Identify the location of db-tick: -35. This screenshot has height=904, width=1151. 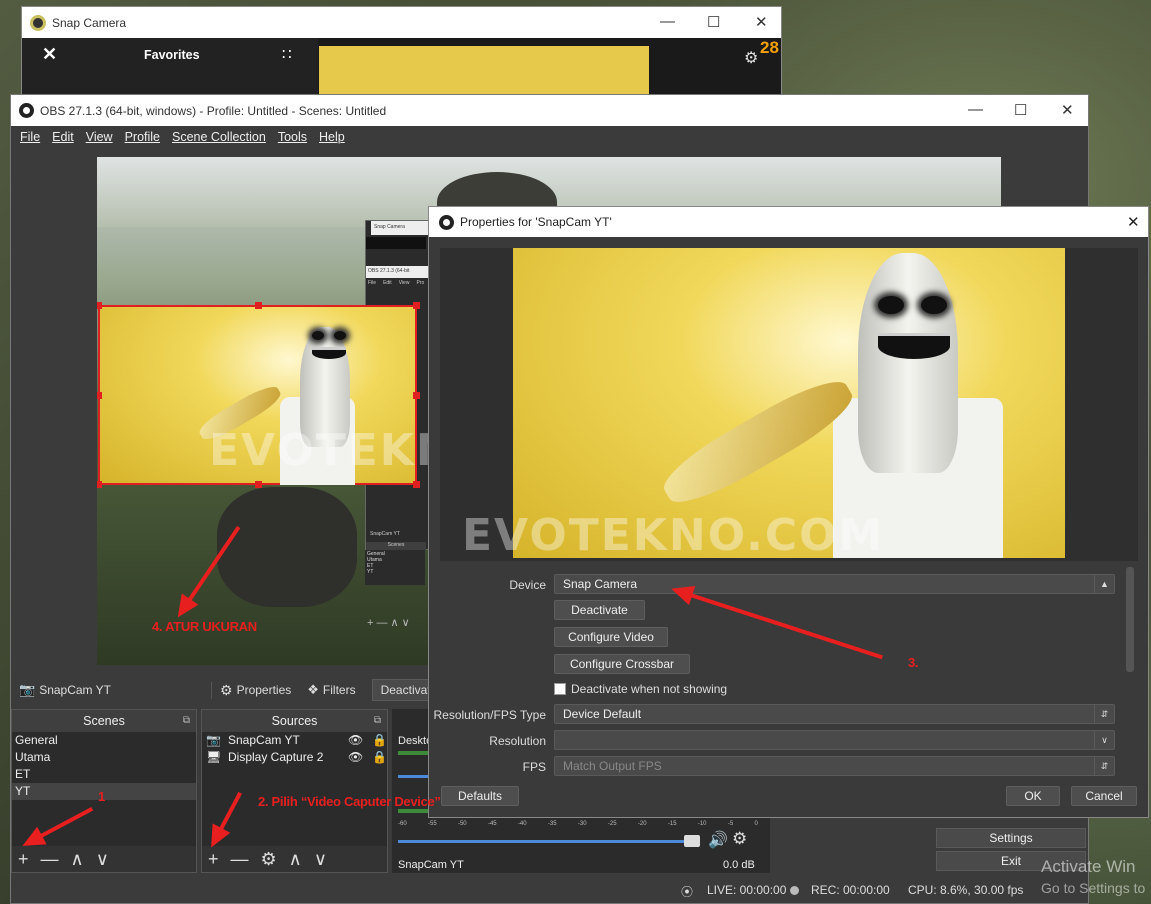
(552, 824).